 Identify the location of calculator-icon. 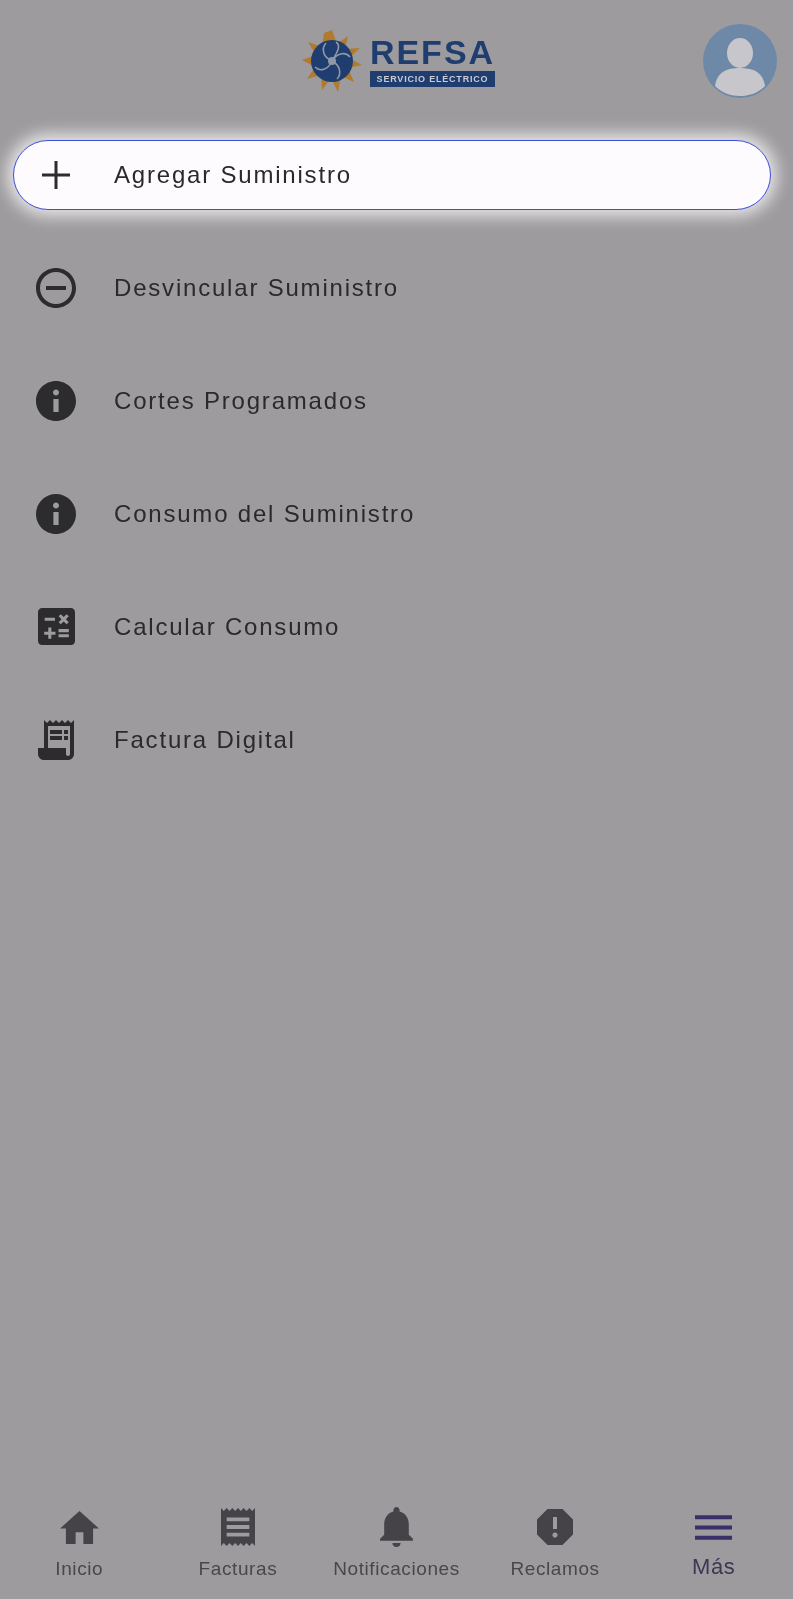
(56, 626).